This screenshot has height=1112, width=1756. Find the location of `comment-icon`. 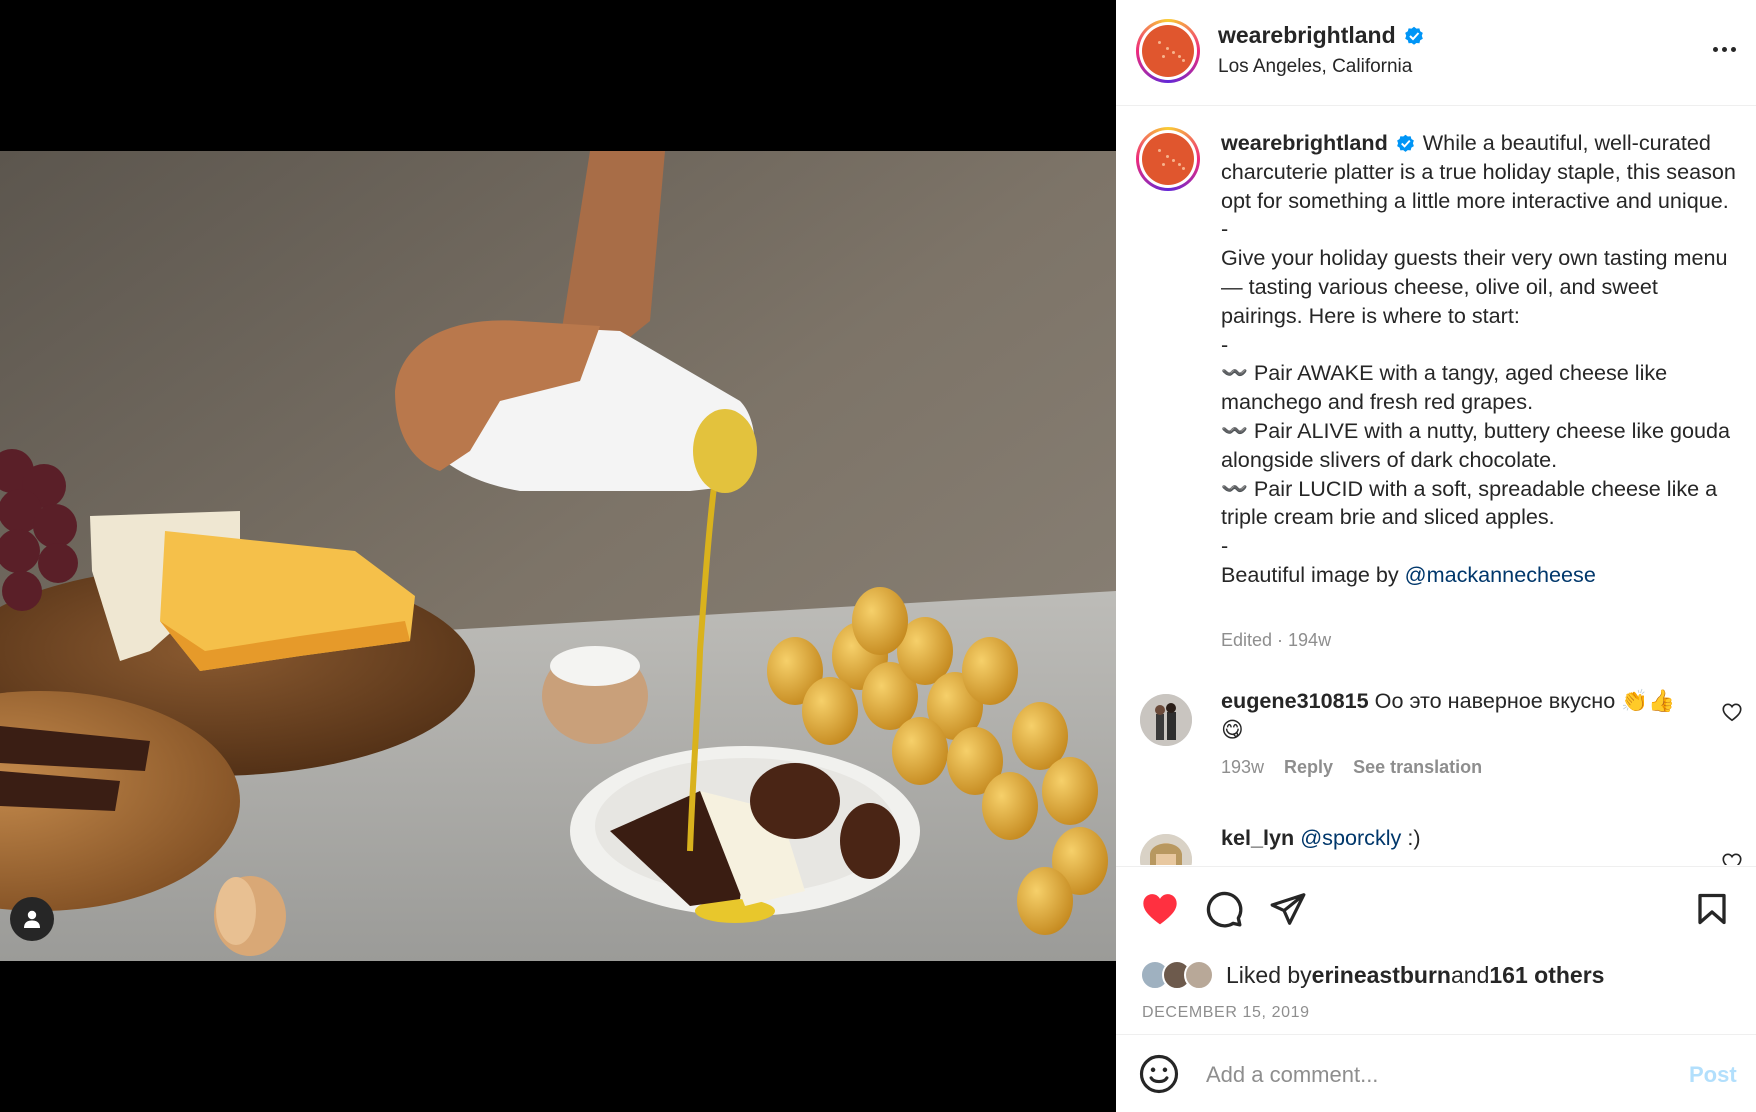

comment-icon is located at coordinates (1224, 909).